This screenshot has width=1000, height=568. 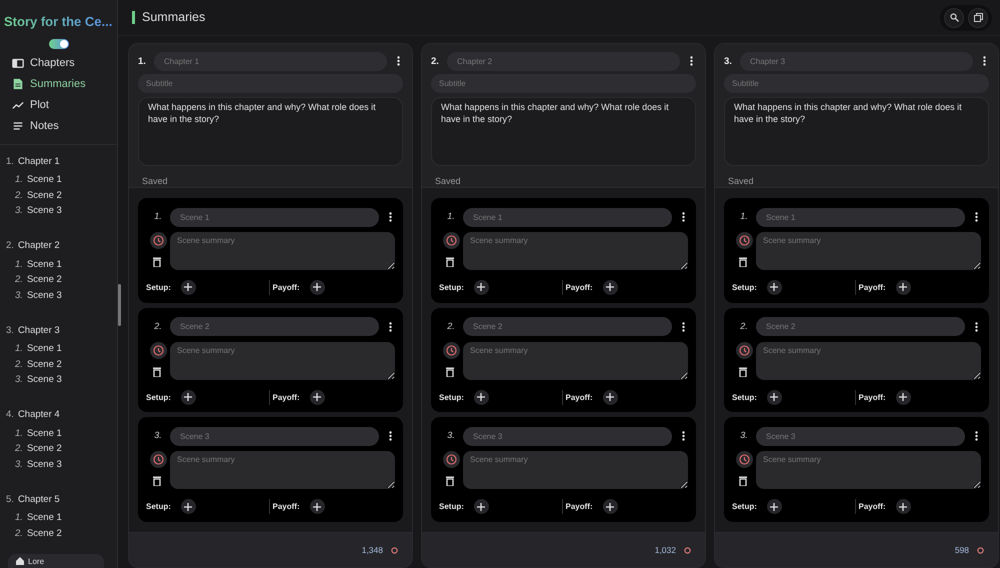 I want to click on scene-number: 1., so click(x=451, y=216).